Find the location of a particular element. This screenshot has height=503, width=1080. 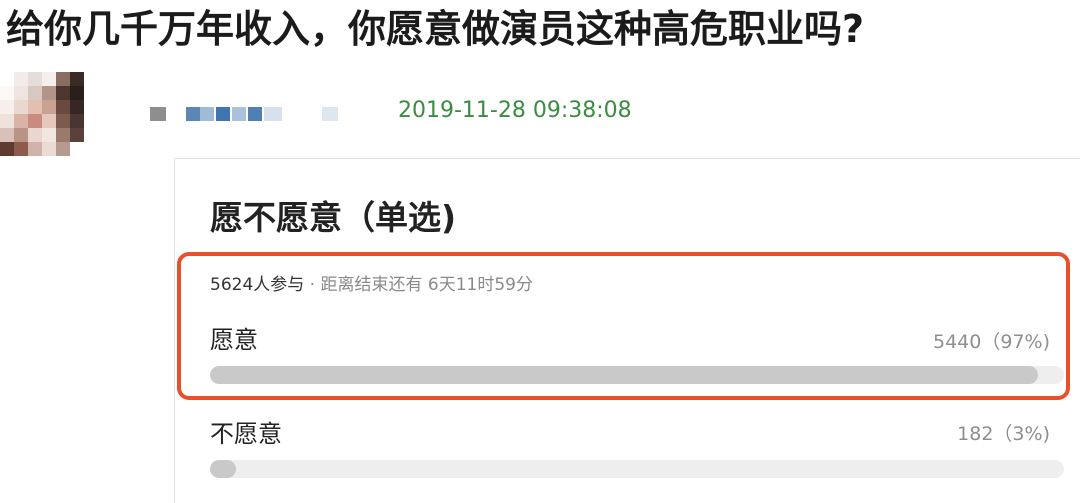

page-headline: 给你几千万年收入，你愿意做演员这种高危职业吗? is located at coordinates (435, 29).